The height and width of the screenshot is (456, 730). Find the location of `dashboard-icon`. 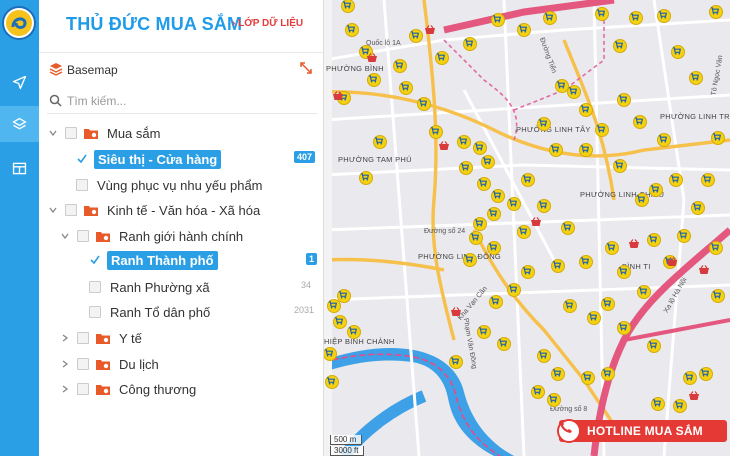

dashboard-icon is located at coordinates (19, 168).